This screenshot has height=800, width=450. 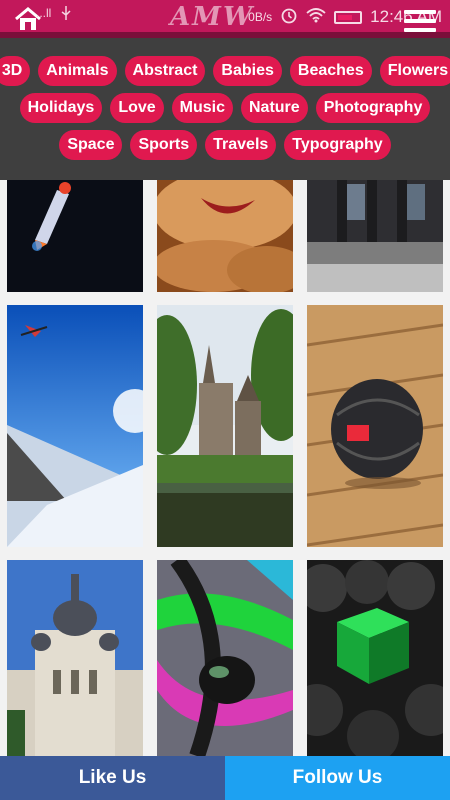 I want to click on thumb-snowboard, so click(x=75, y=426).